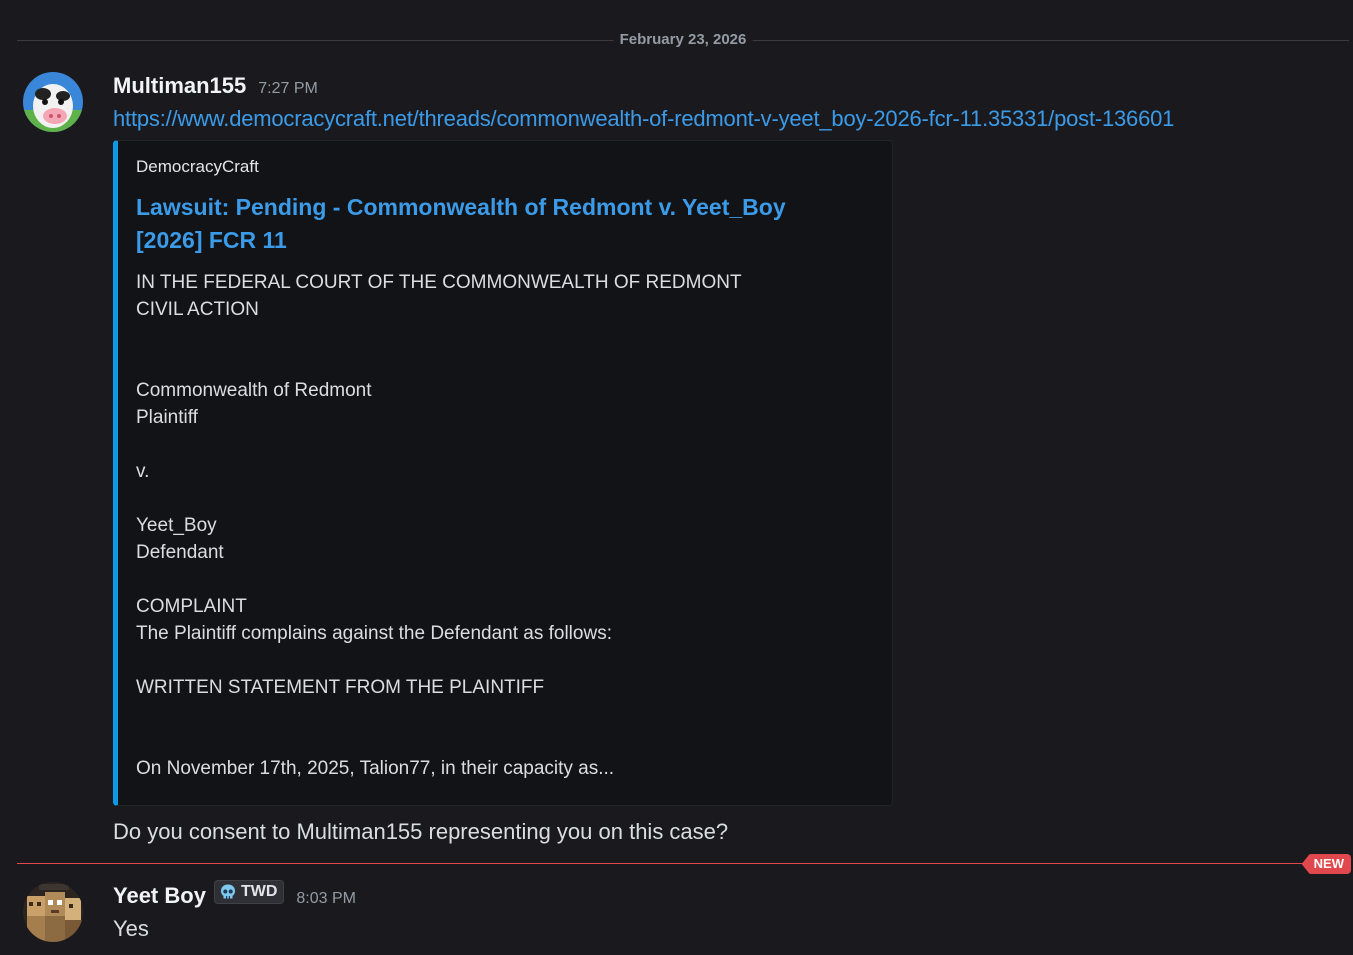 The height and width of the screenshot is (955, 1353). Describe the element at coordinates (254, 390) in the screenshot. I see `embed-line: Commonwealth of Redmont` at that location.